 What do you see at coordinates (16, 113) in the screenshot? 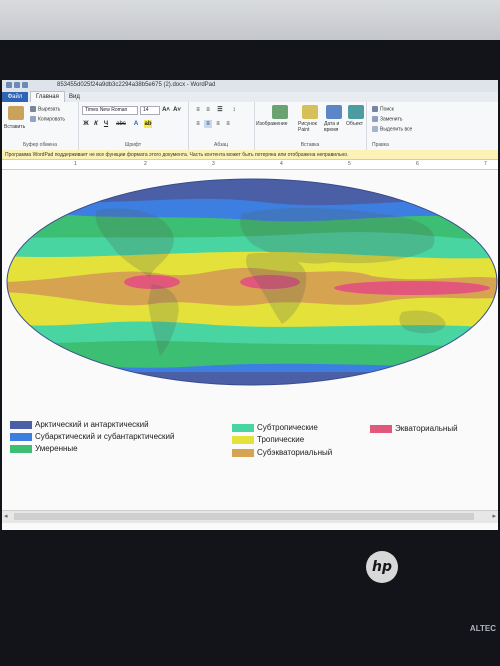
I see `paste-icon` at bounding box center [16, 113].